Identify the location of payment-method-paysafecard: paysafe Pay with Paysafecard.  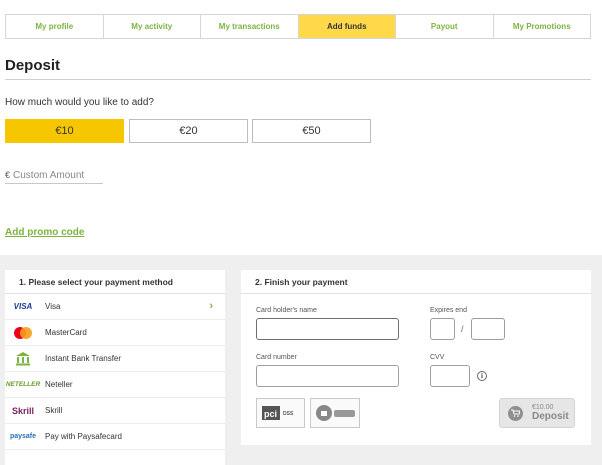
(115, 437).